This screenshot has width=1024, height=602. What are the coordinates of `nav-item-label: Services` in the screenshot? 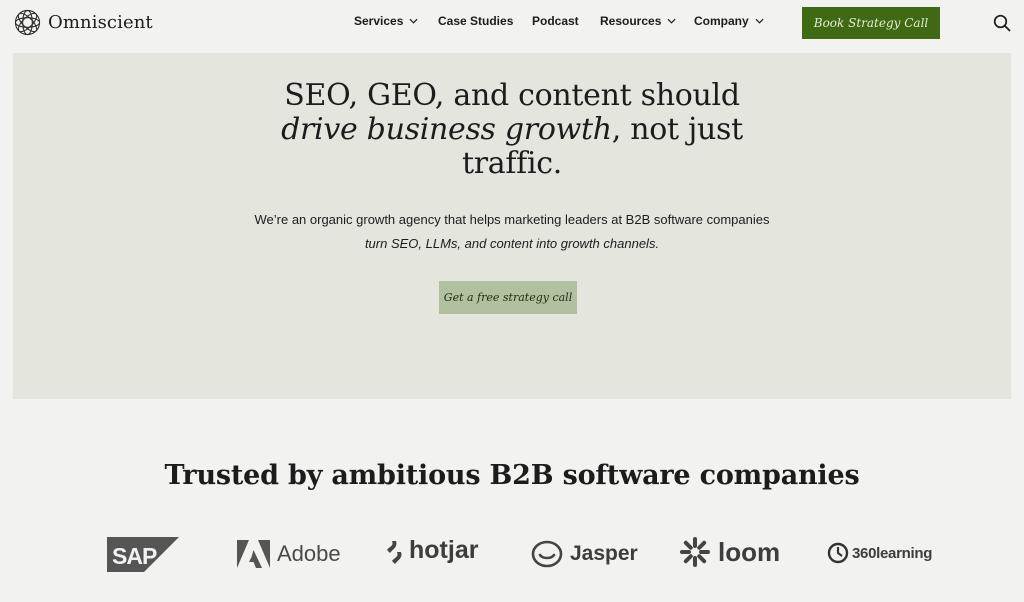 It's located at (379, 21).